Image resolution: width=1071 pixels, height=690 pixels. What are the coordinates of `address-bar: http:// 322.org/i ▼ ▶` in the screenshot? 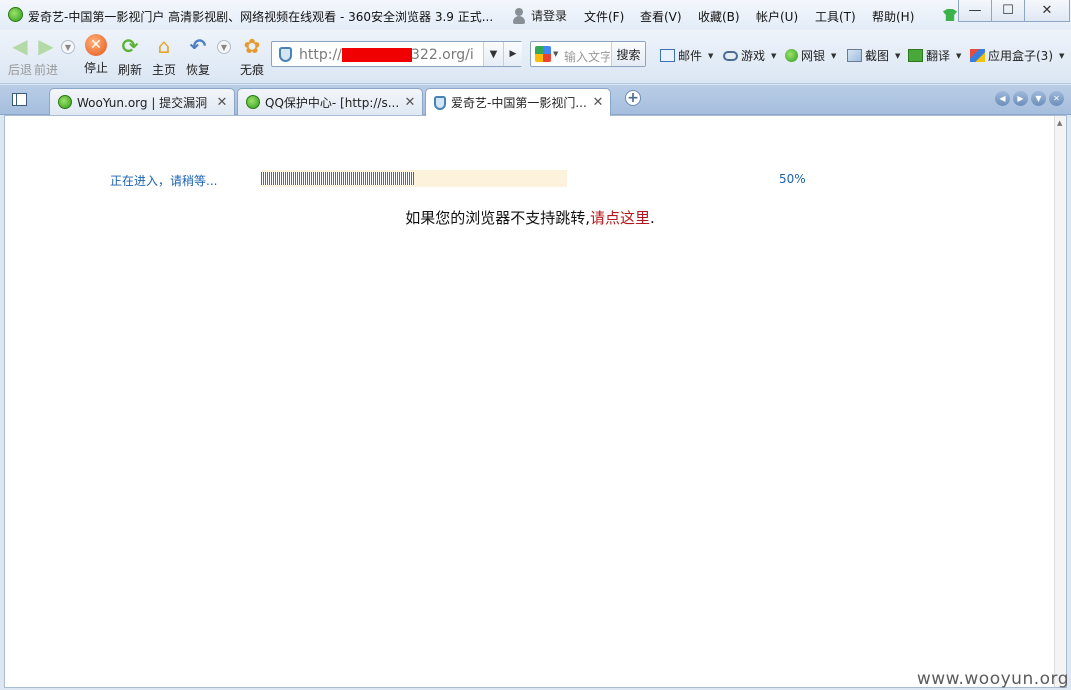 It's located at (396, 54).